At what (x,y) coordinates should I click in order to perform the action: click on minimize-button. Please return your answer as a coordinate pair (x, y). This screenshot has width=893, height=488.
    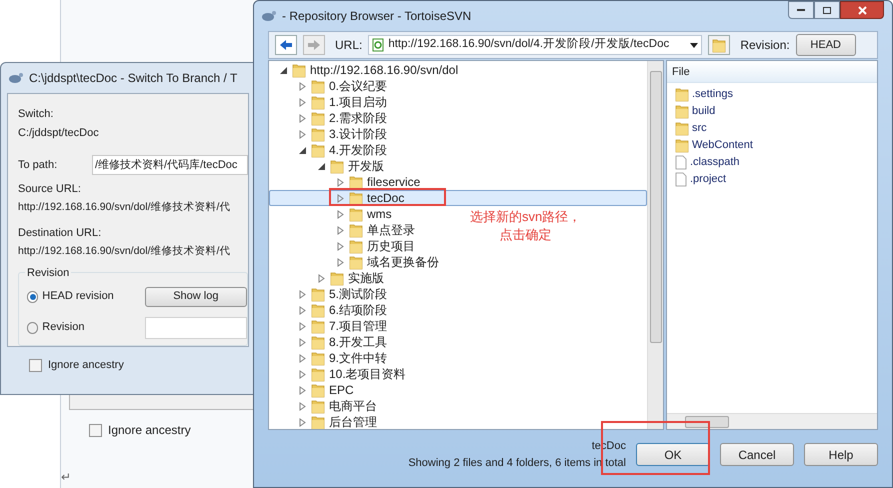
    Looking at the image, I should click on (801, 10).